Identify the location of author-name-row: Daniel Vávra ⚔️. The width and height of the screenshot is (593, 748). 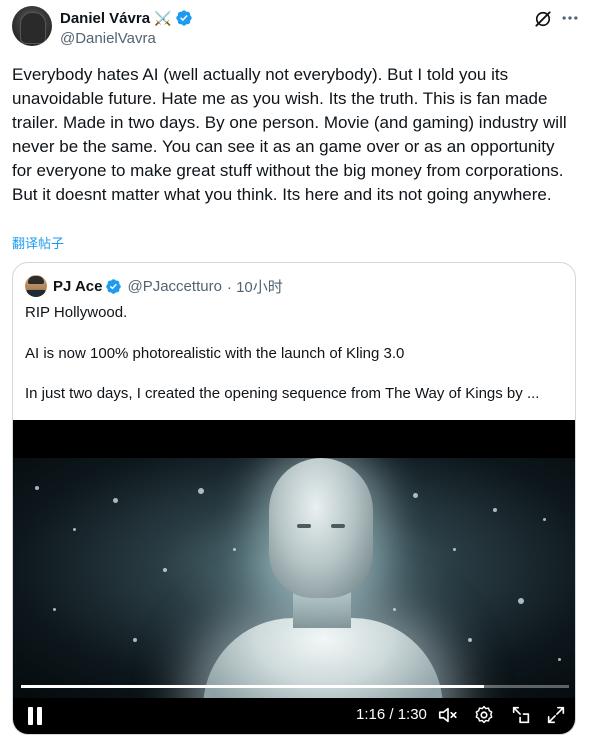
(126, 18).